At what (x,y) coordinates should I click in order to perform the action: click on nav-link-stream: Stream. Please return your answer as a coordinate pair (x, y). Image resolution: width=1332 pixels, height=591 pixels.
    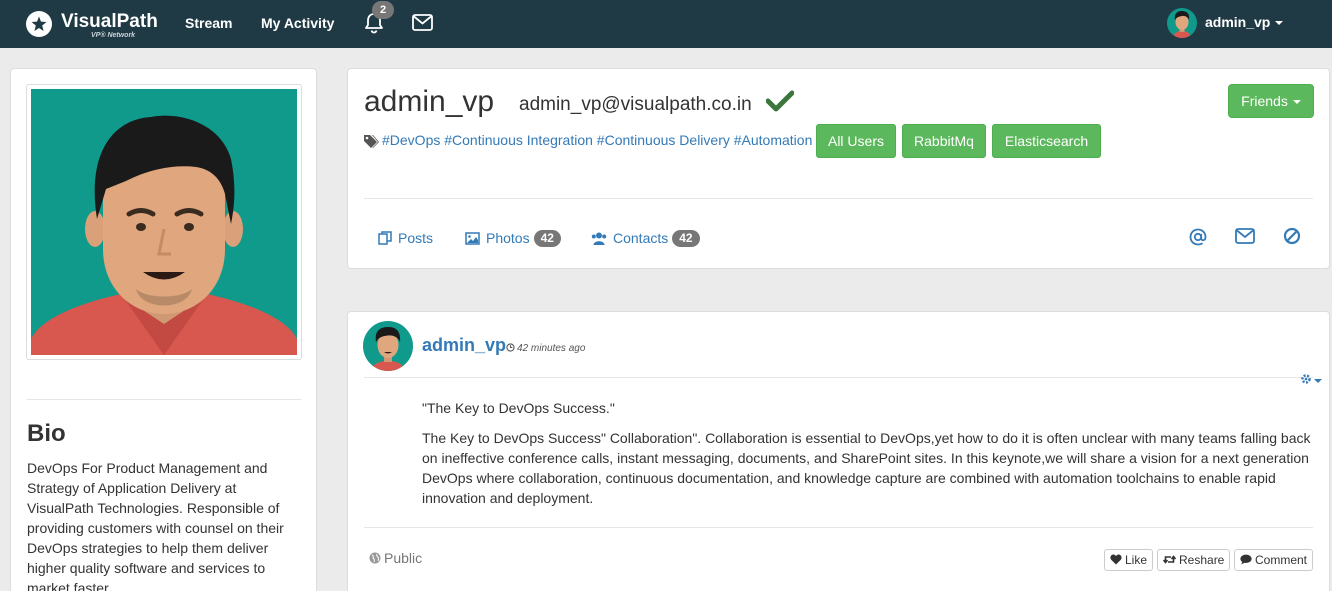
    Looking at the image, I should click on (208, 23).